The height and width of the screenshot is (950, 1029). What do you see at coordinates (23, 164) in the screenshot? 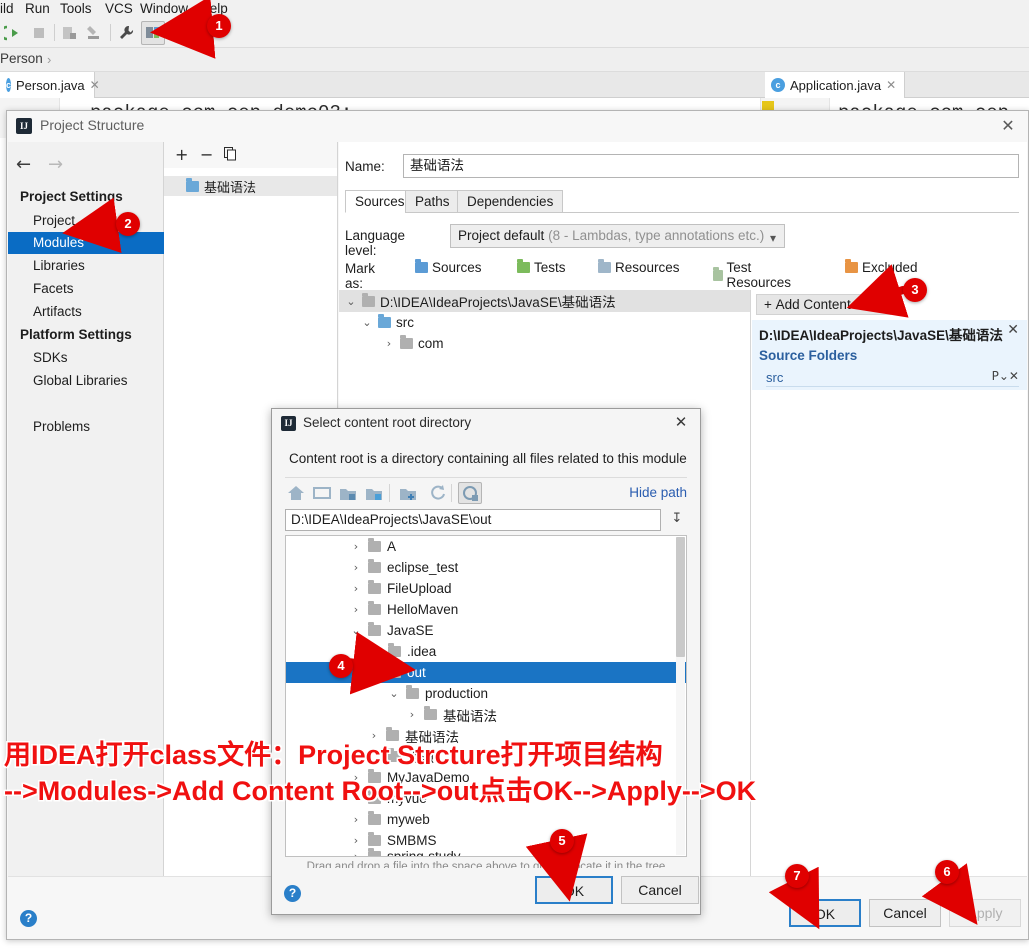
I see `back-arrow-icon: ←` at bounding box center [23, 164].